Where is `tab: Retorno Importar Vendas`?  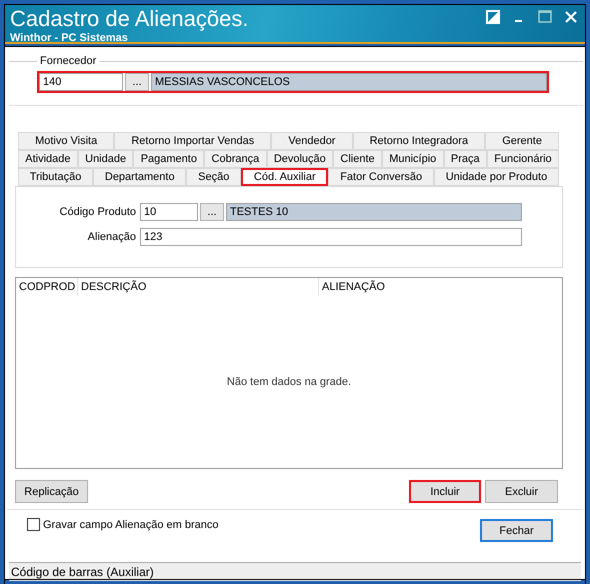 tab: Retorno Importar Vendas is located at coordinates (193, 141).